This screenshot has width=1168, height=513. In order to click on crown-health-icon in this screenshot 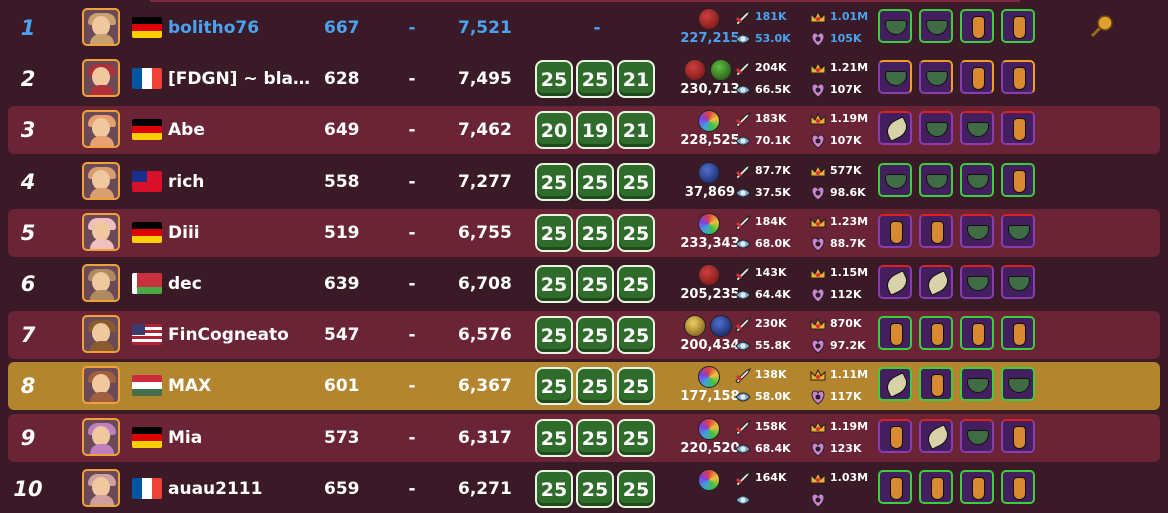, I will do `click(818, 171)`.